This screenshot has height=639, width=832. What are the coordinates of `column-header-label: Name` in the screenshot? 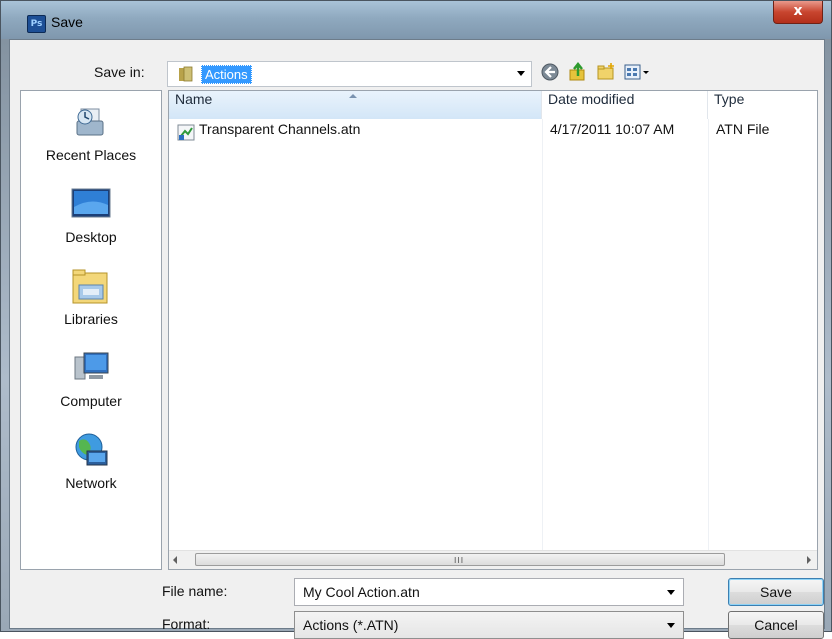 It's located at (194, 99).